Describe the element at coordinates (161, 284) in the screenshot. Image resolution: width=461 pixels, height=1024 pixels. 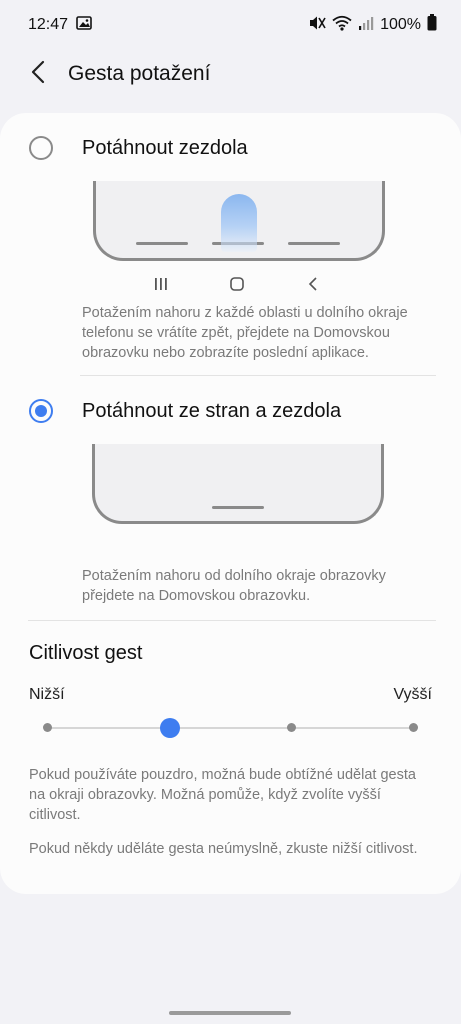
I see `recents-icon` at that location.